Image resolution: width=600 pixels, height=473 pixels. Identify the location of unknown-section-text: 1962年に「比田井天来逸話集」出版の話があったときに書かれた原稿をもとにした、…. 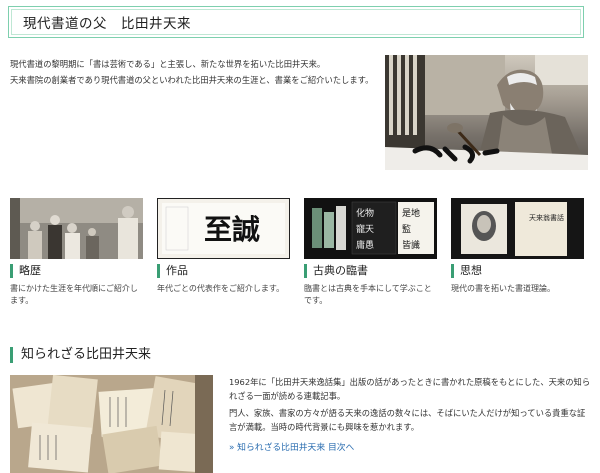
(410, 406).